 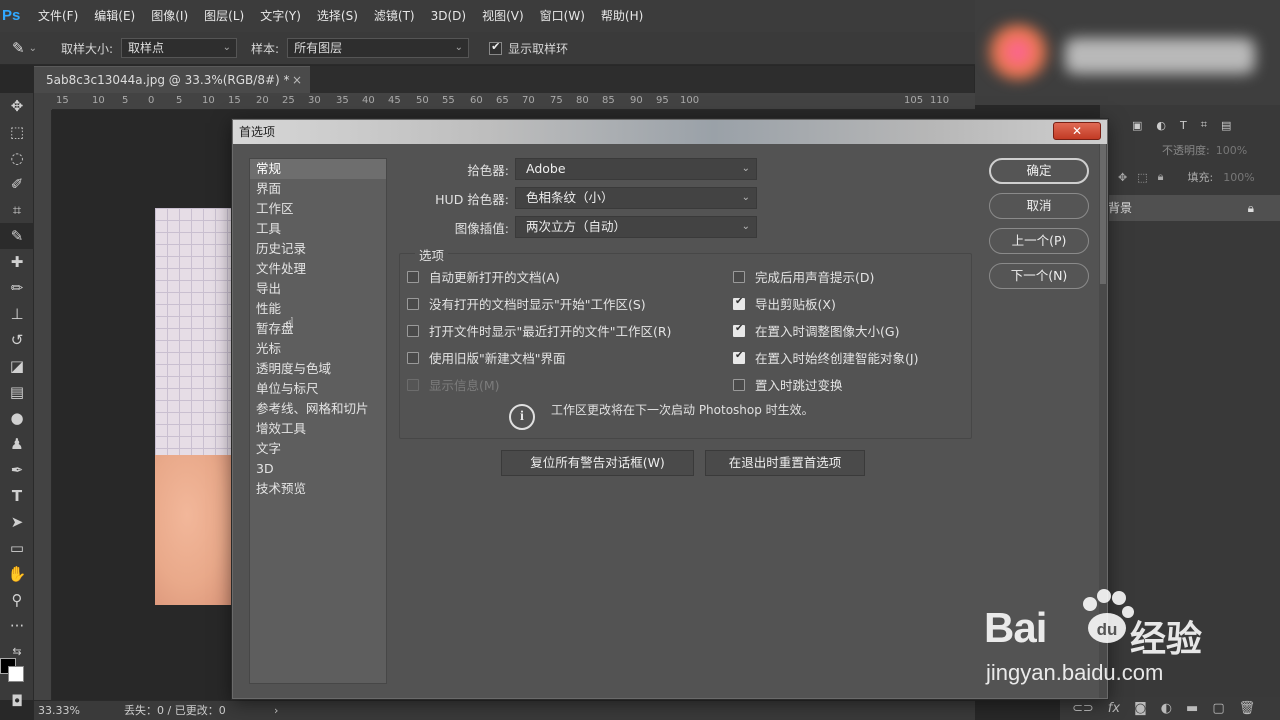 What do you see at coordinates (1161, 125) in the screenshot?
I see `adjust-filter-icon: ◐` at bounding box center [1161, 125].